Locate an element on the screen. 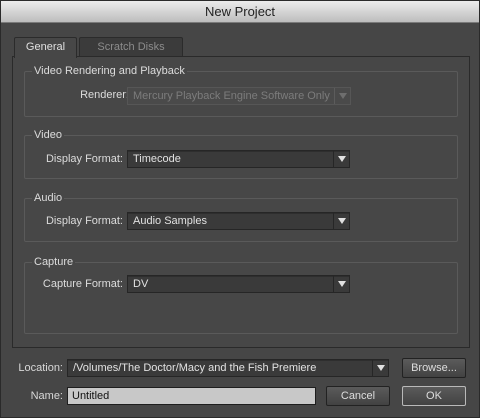  video-rendering-title: Video Rendering and Playback is located at coordinates (109, 71).